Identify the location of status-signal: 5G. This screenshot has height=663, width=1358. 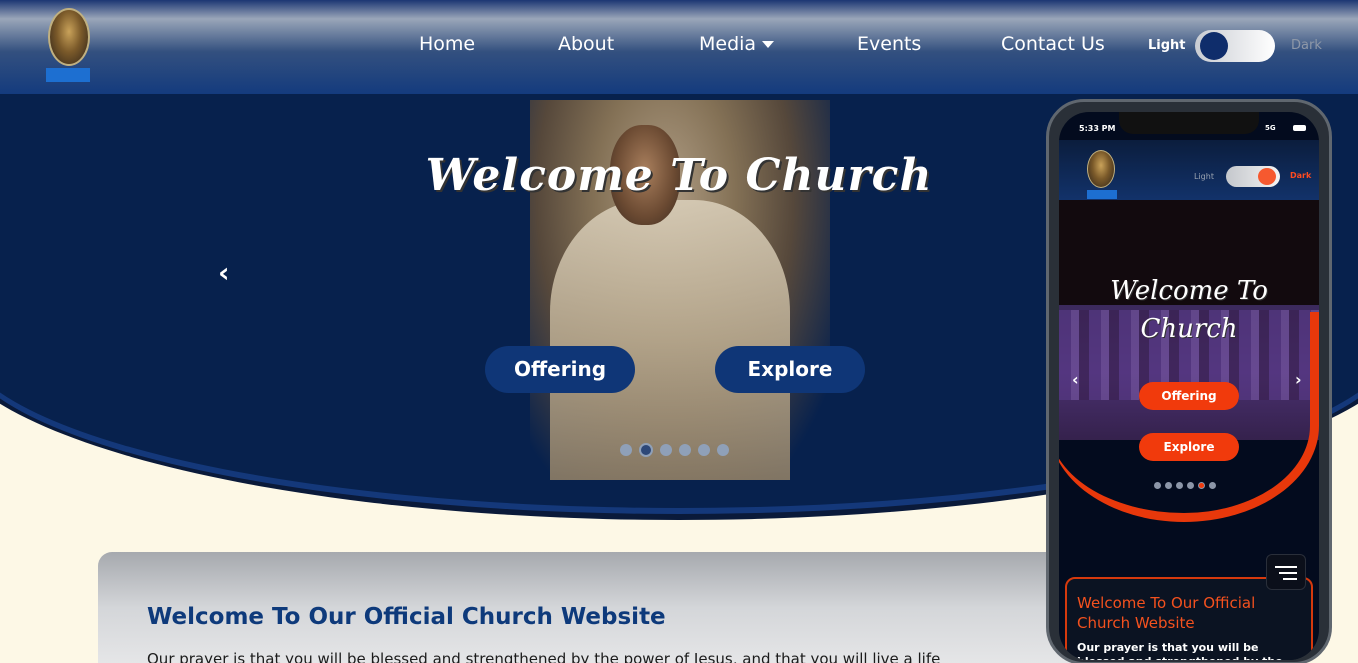
(1270, 128).